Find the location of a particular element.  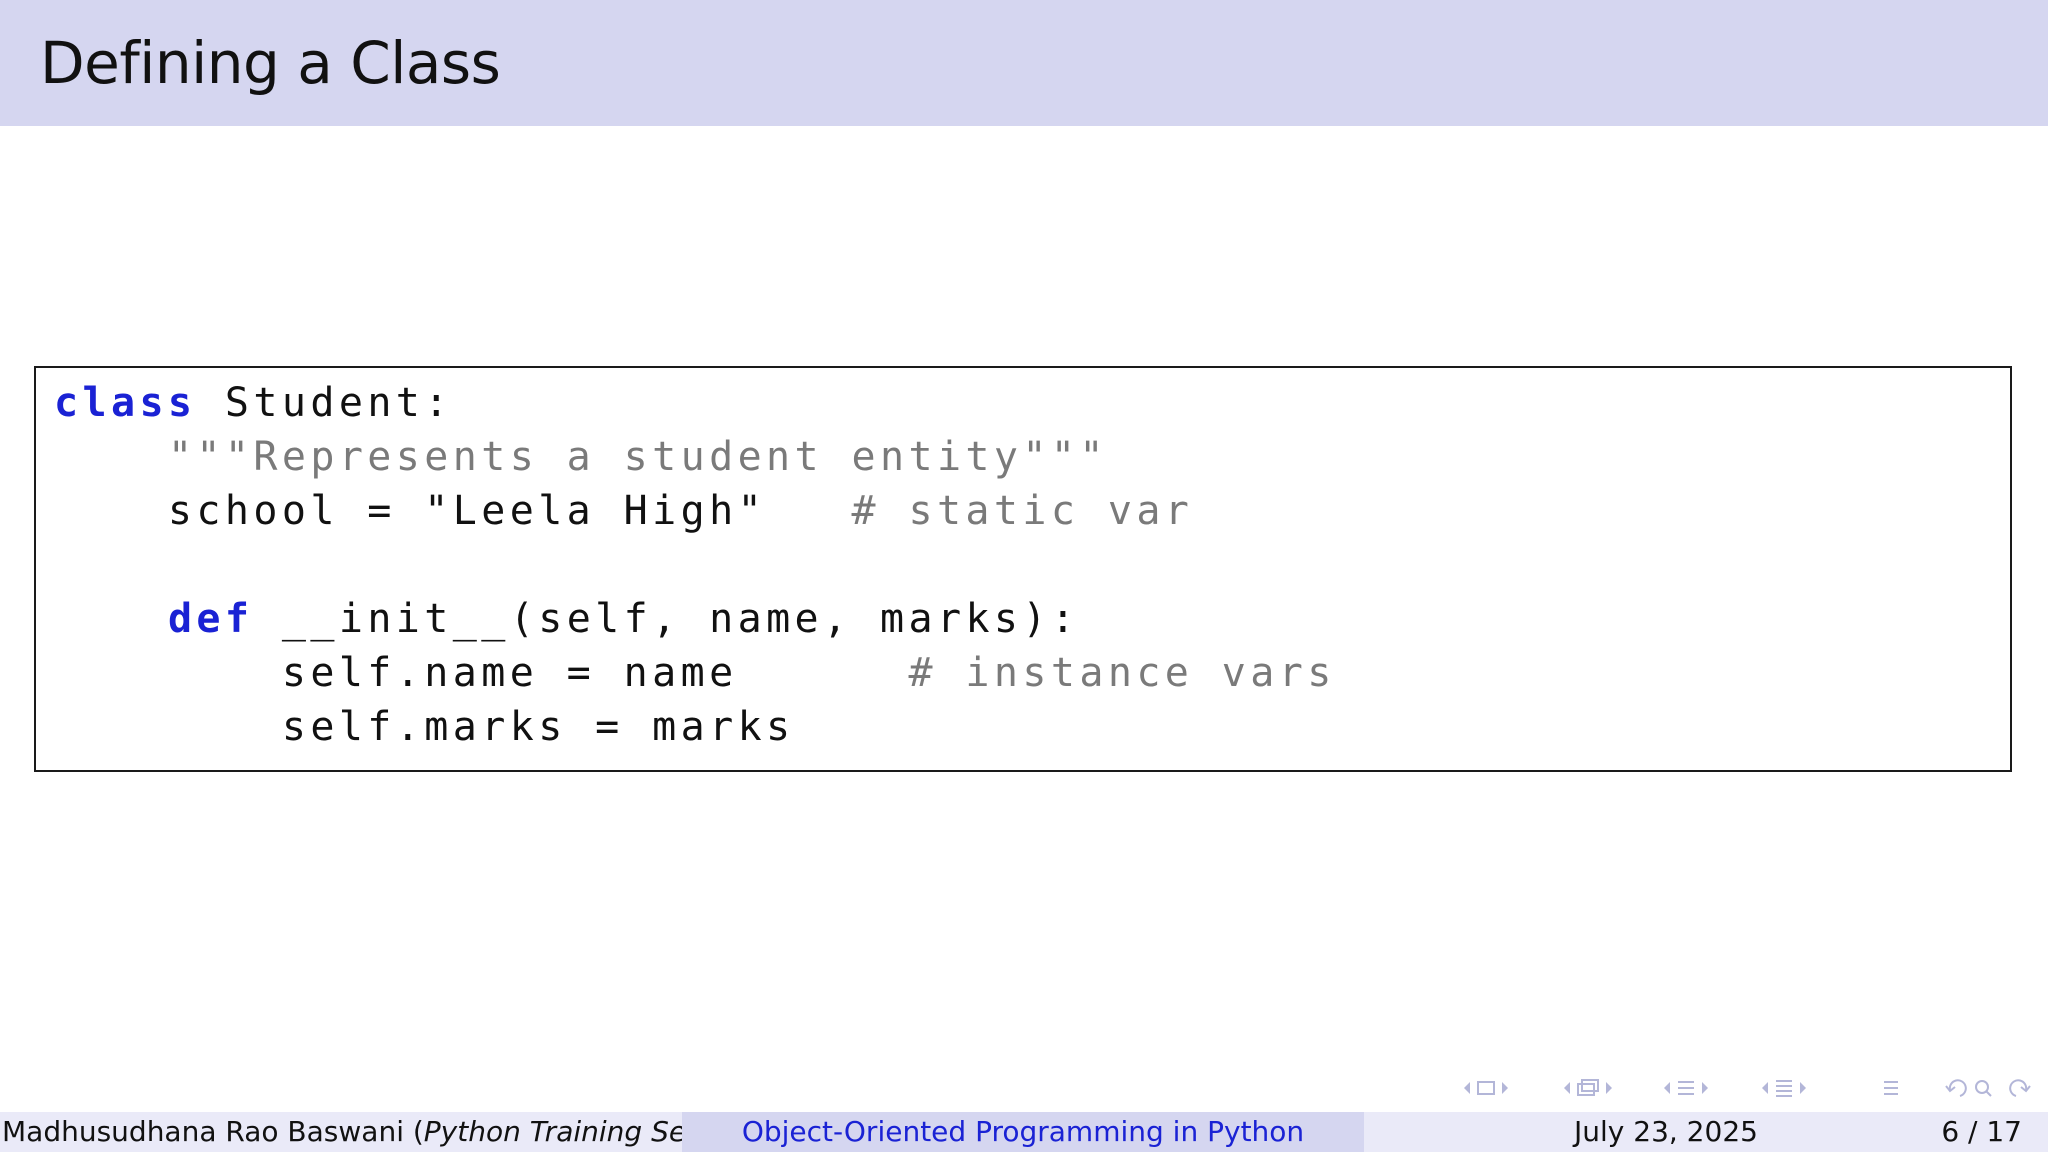

subsection-prev-icon is located at coordinates (1567, 1088).